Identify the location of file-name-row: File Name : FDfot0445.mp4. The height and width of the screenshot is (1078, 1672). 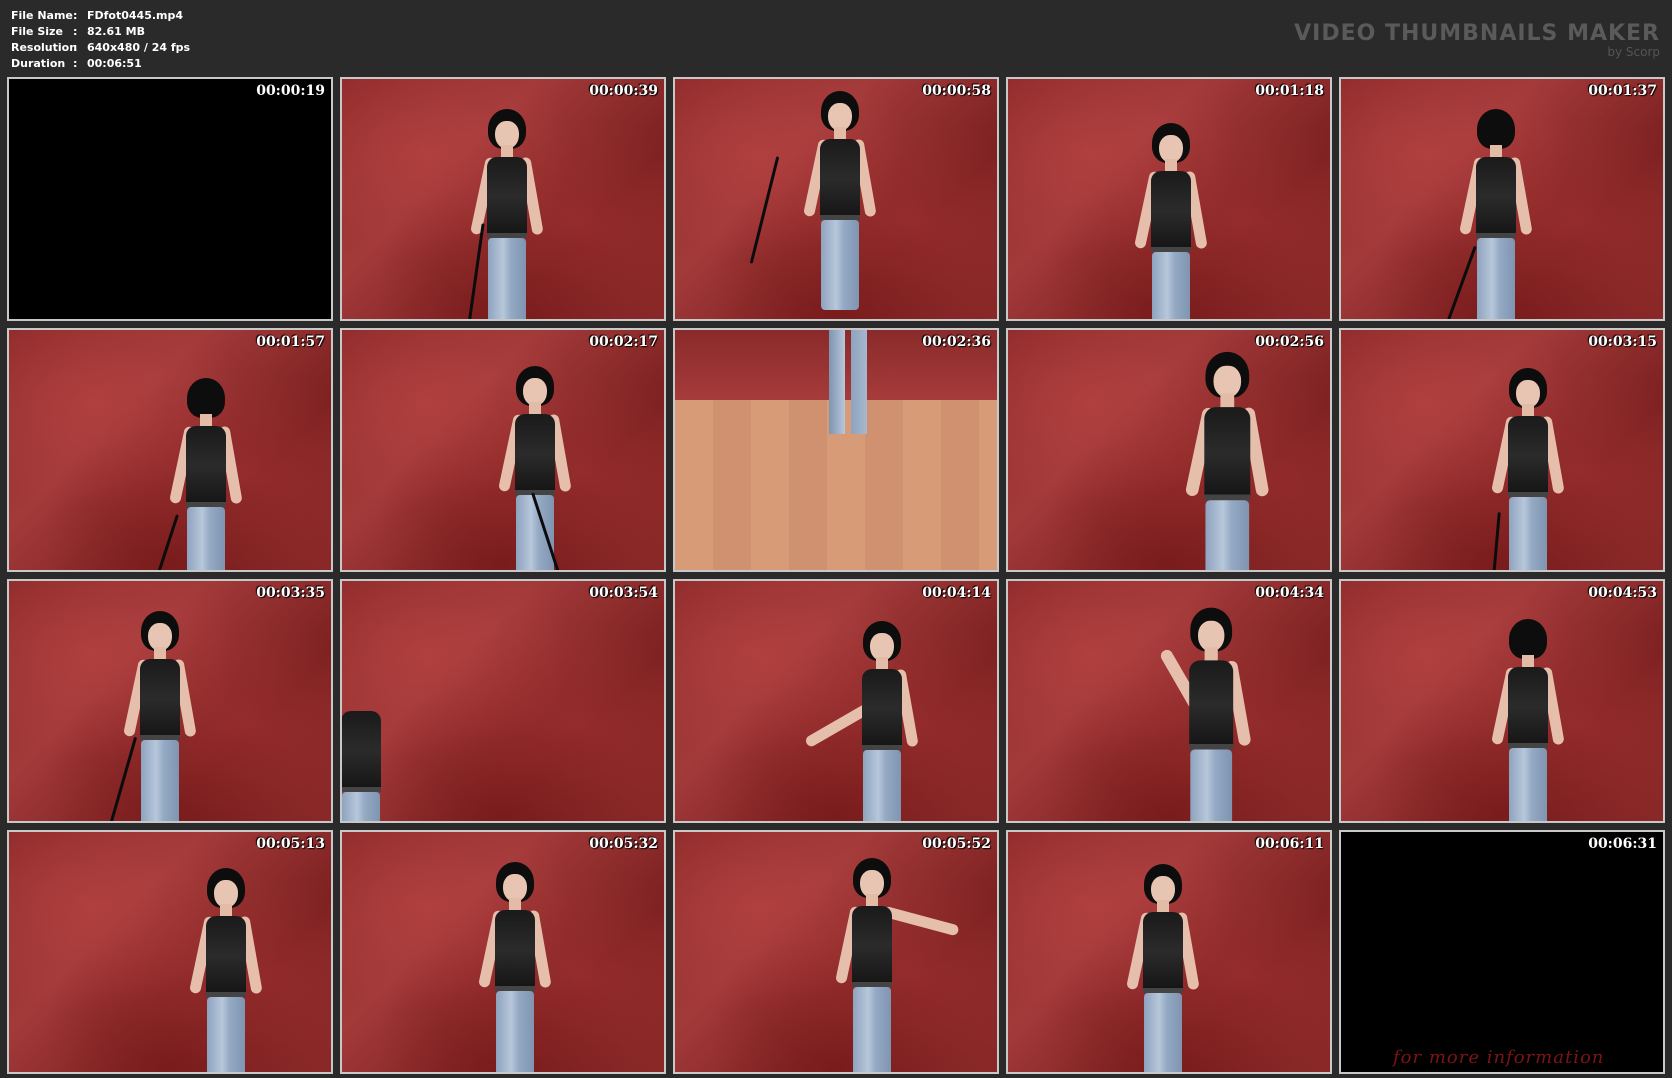
(100, 16).